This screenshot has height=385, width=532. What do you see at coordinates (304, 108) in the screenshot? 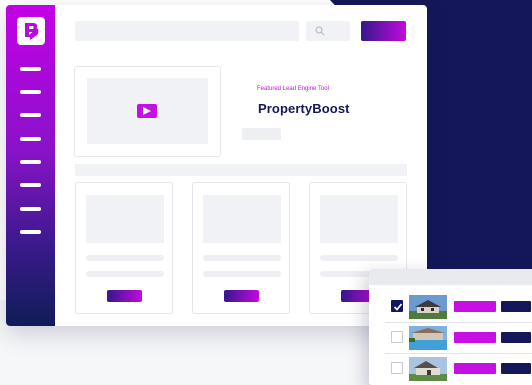
I see `product-title: PropertyBoost` at bounding box center [304, 108].